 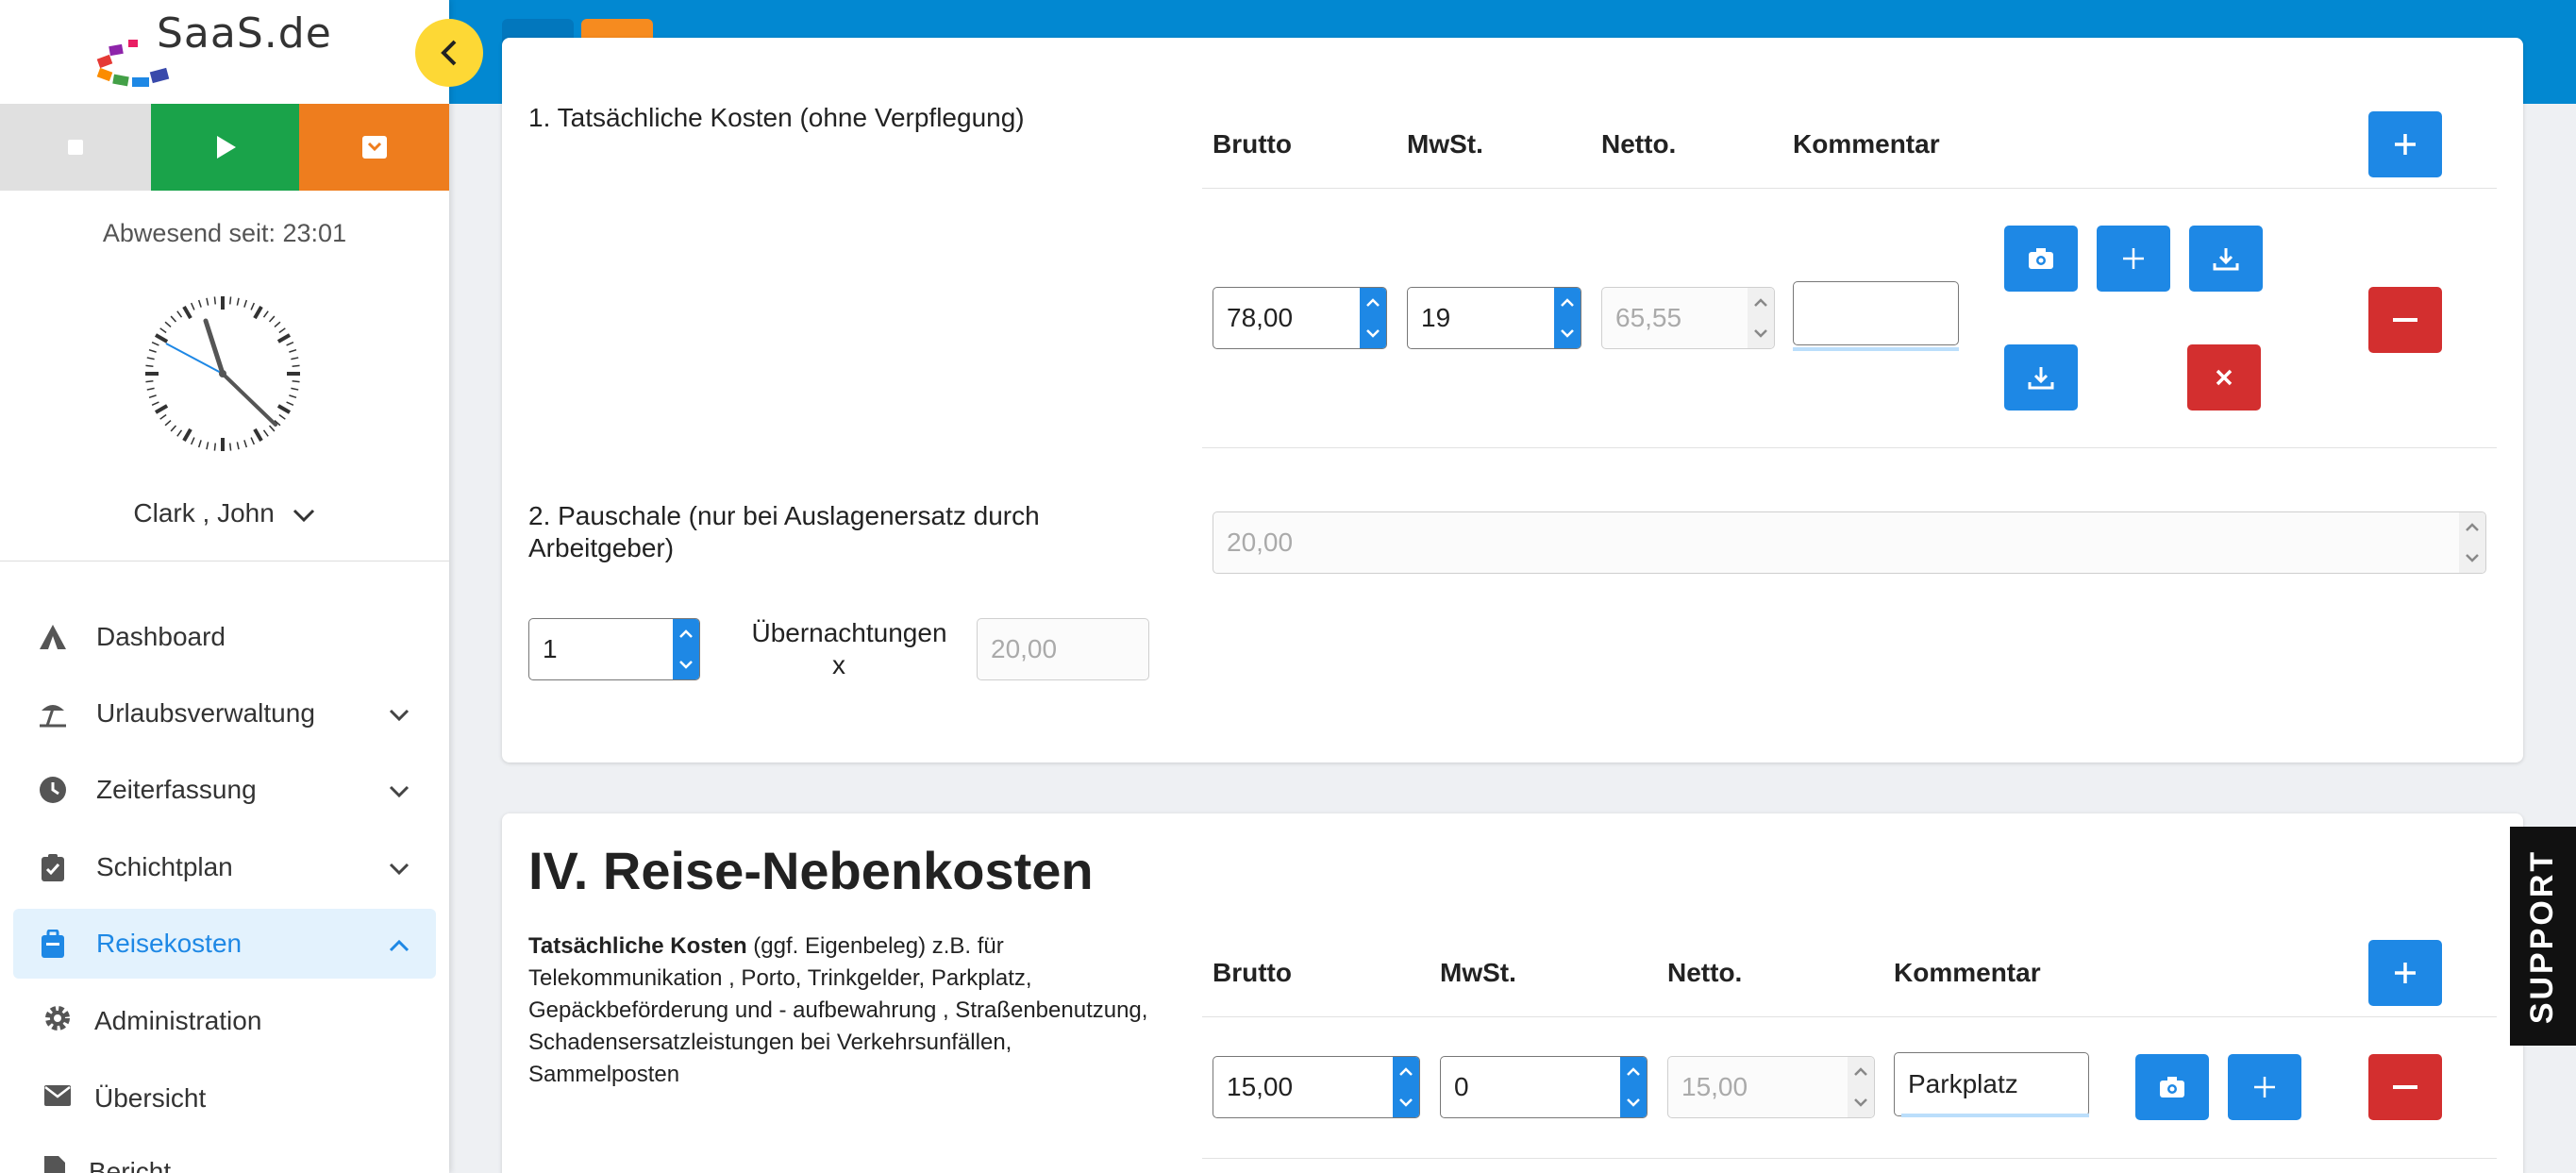 I want to click on sidebar-item-schichtplan: Schichtplan, so click(x=224, y=867).